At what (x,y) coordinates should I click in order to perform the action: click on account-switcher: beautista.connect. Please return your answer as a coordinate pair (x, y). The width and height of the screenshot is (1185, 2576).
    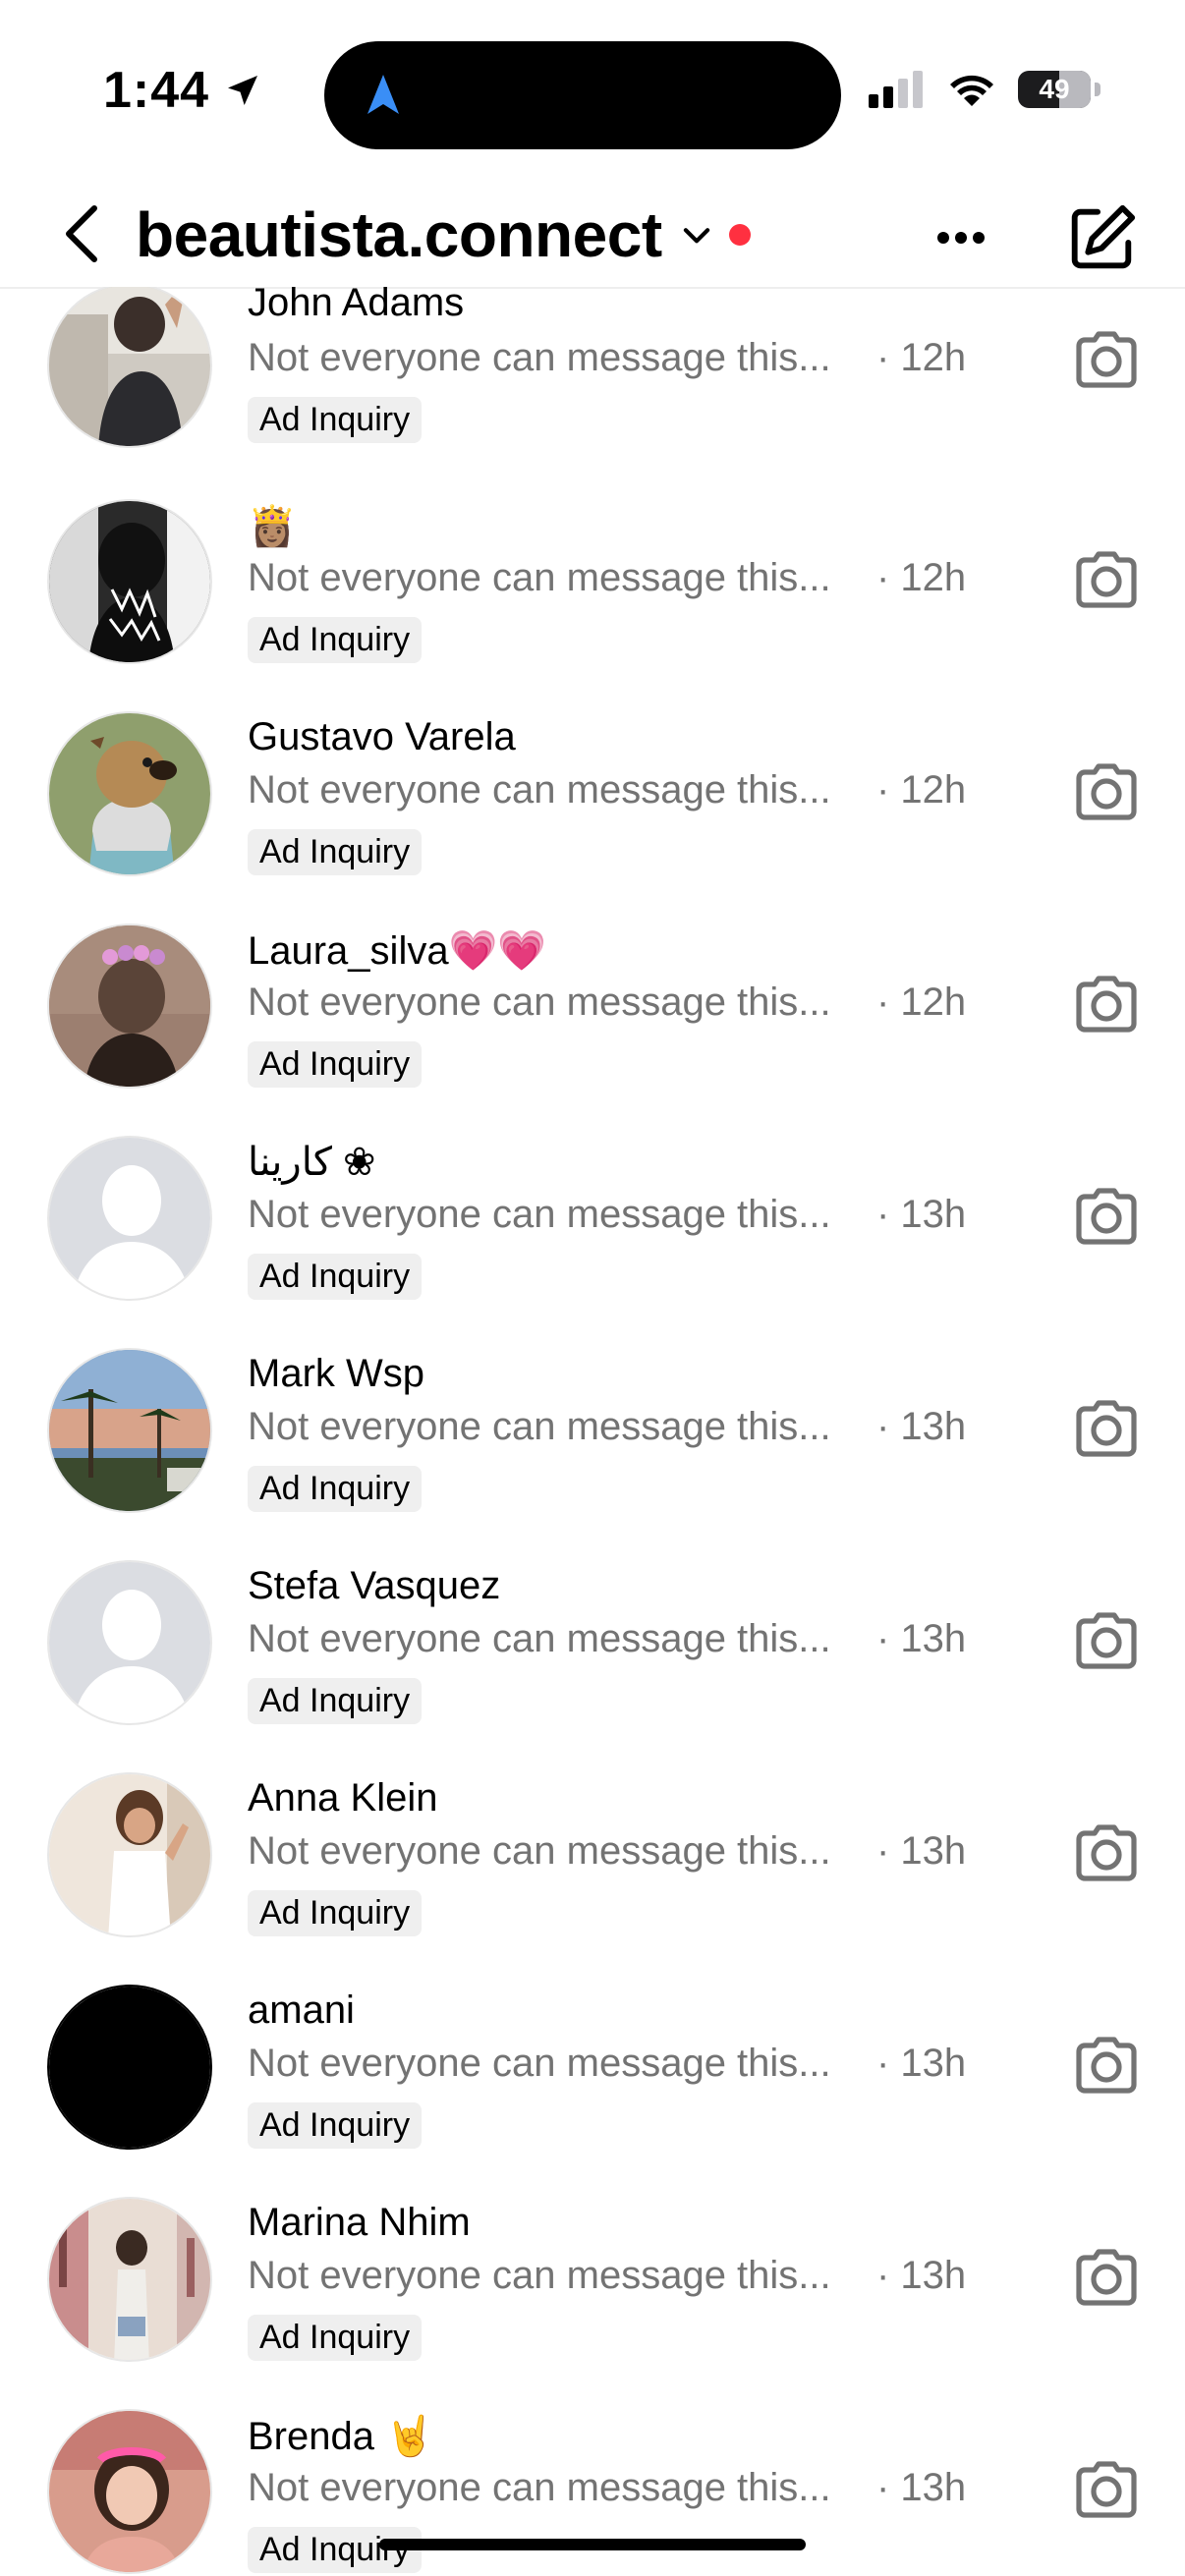
    Looking at the image, I should click on (444, 234).